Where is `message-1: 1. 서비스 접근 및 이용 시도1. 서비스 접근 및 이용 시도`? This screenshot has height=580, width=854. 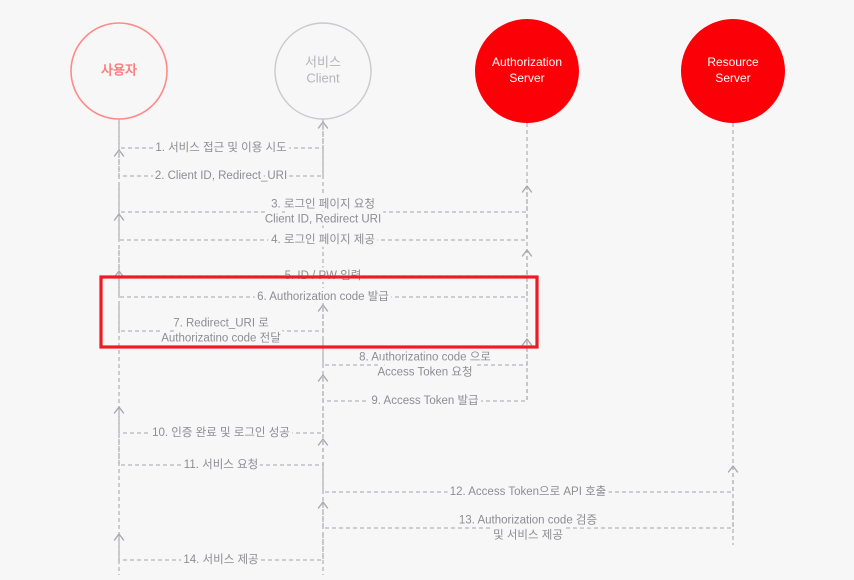 message-1: 1. 서비스 접근 및 이용 시도1. 서비스 접근 및 이용 시도 is located at coordinates (220, 147).